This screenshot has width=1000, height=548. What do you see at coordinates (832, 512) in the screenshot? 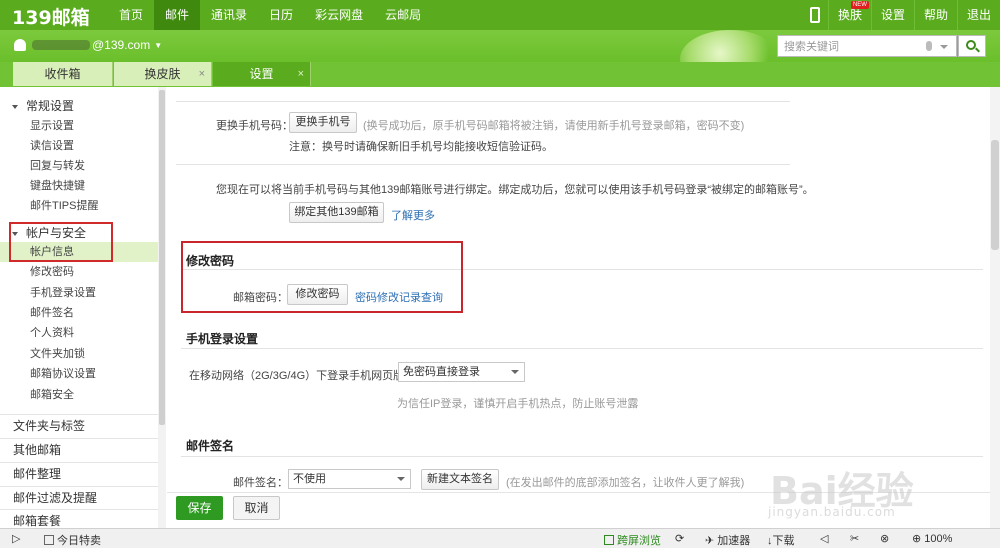
I see `watermark-url: jingyan.baidu.com` at bounding box center [832, 512].